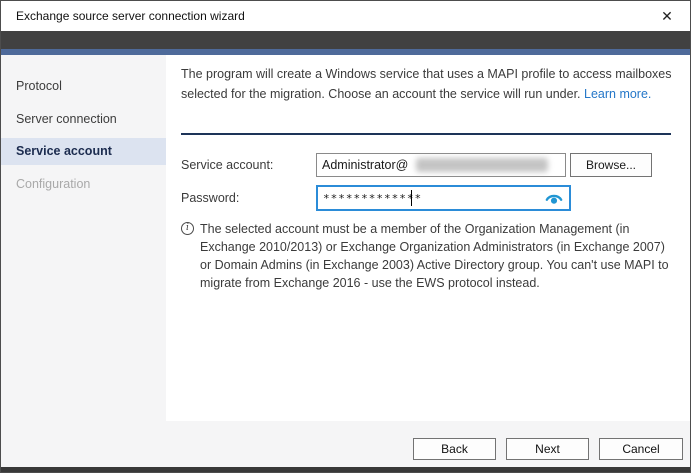 Image resolution: width=691 pixels, height=473 pixels. Describe the element at coordinates (345, 469) in the screenshot. I see `window-bottom-edge` at that location.